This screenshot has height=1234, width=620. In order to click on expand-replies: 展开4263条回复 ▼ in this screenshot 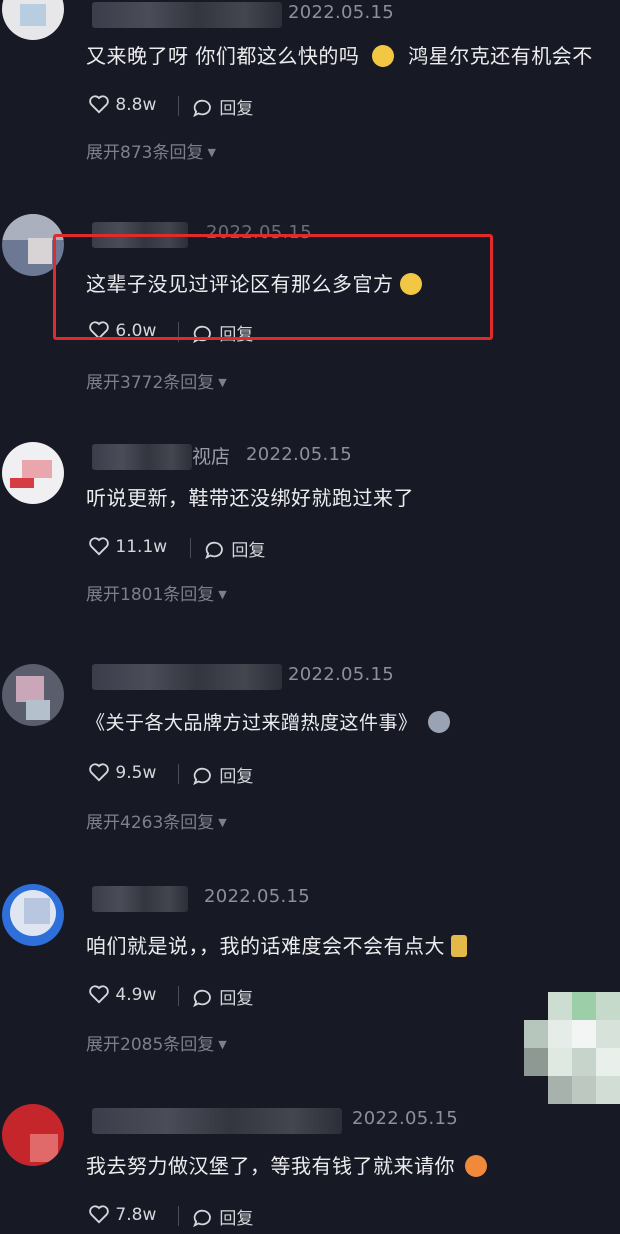, I will do `click(156, 820)`.